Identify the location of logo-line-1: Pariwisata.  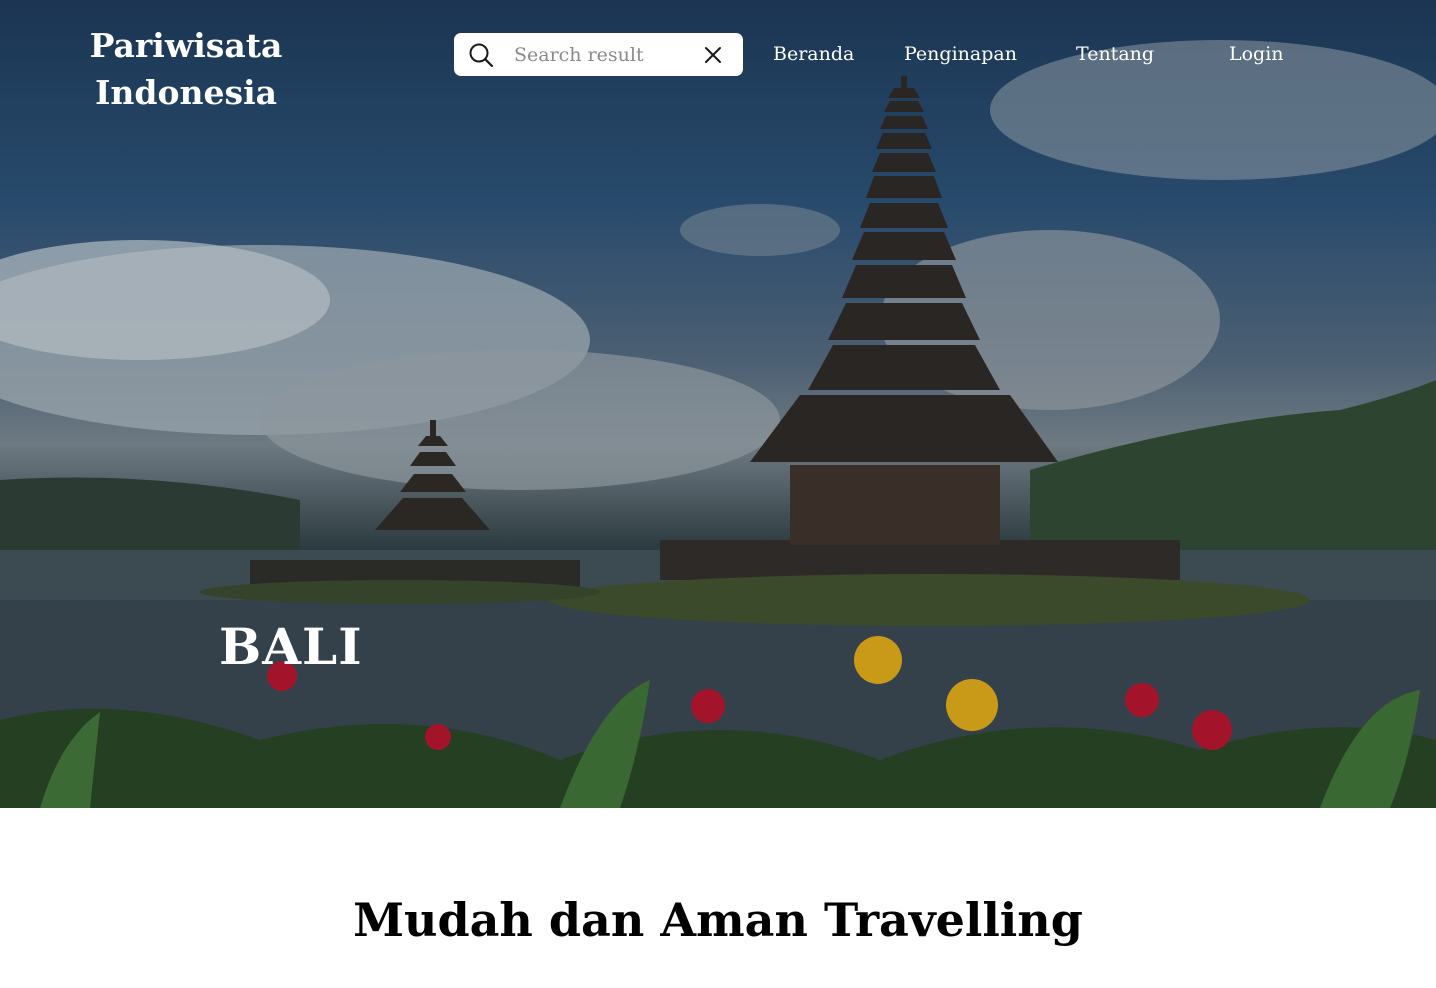
(186, 45).